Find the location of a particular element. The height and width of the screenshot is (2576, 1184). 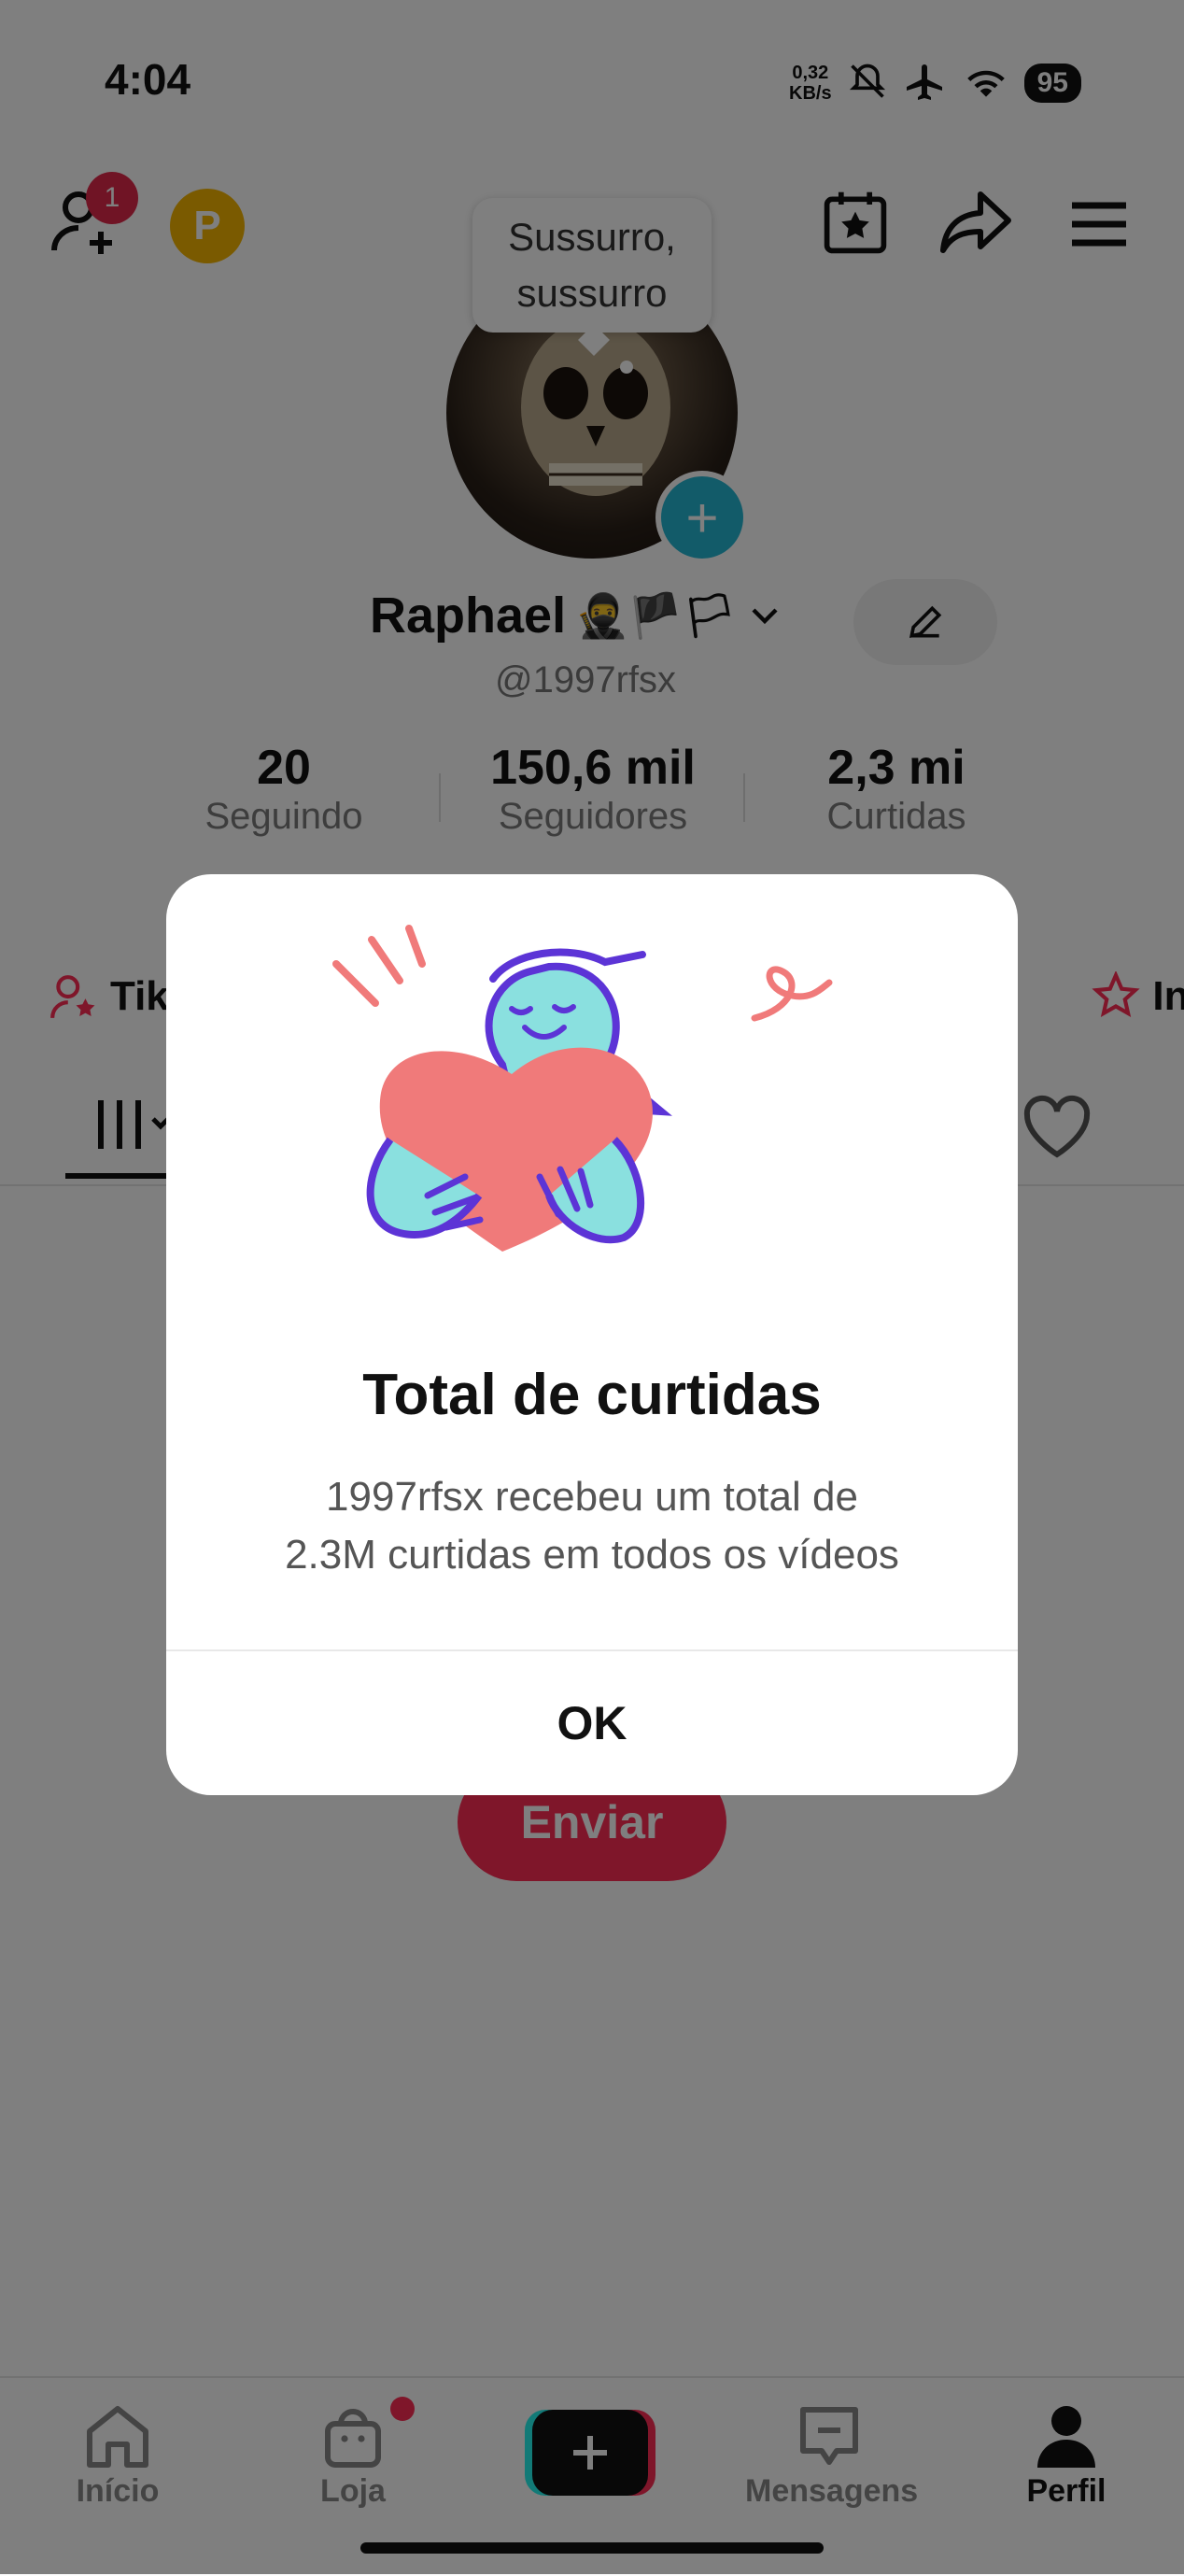

ok-button: OK is located at coordinates (592, 1723).